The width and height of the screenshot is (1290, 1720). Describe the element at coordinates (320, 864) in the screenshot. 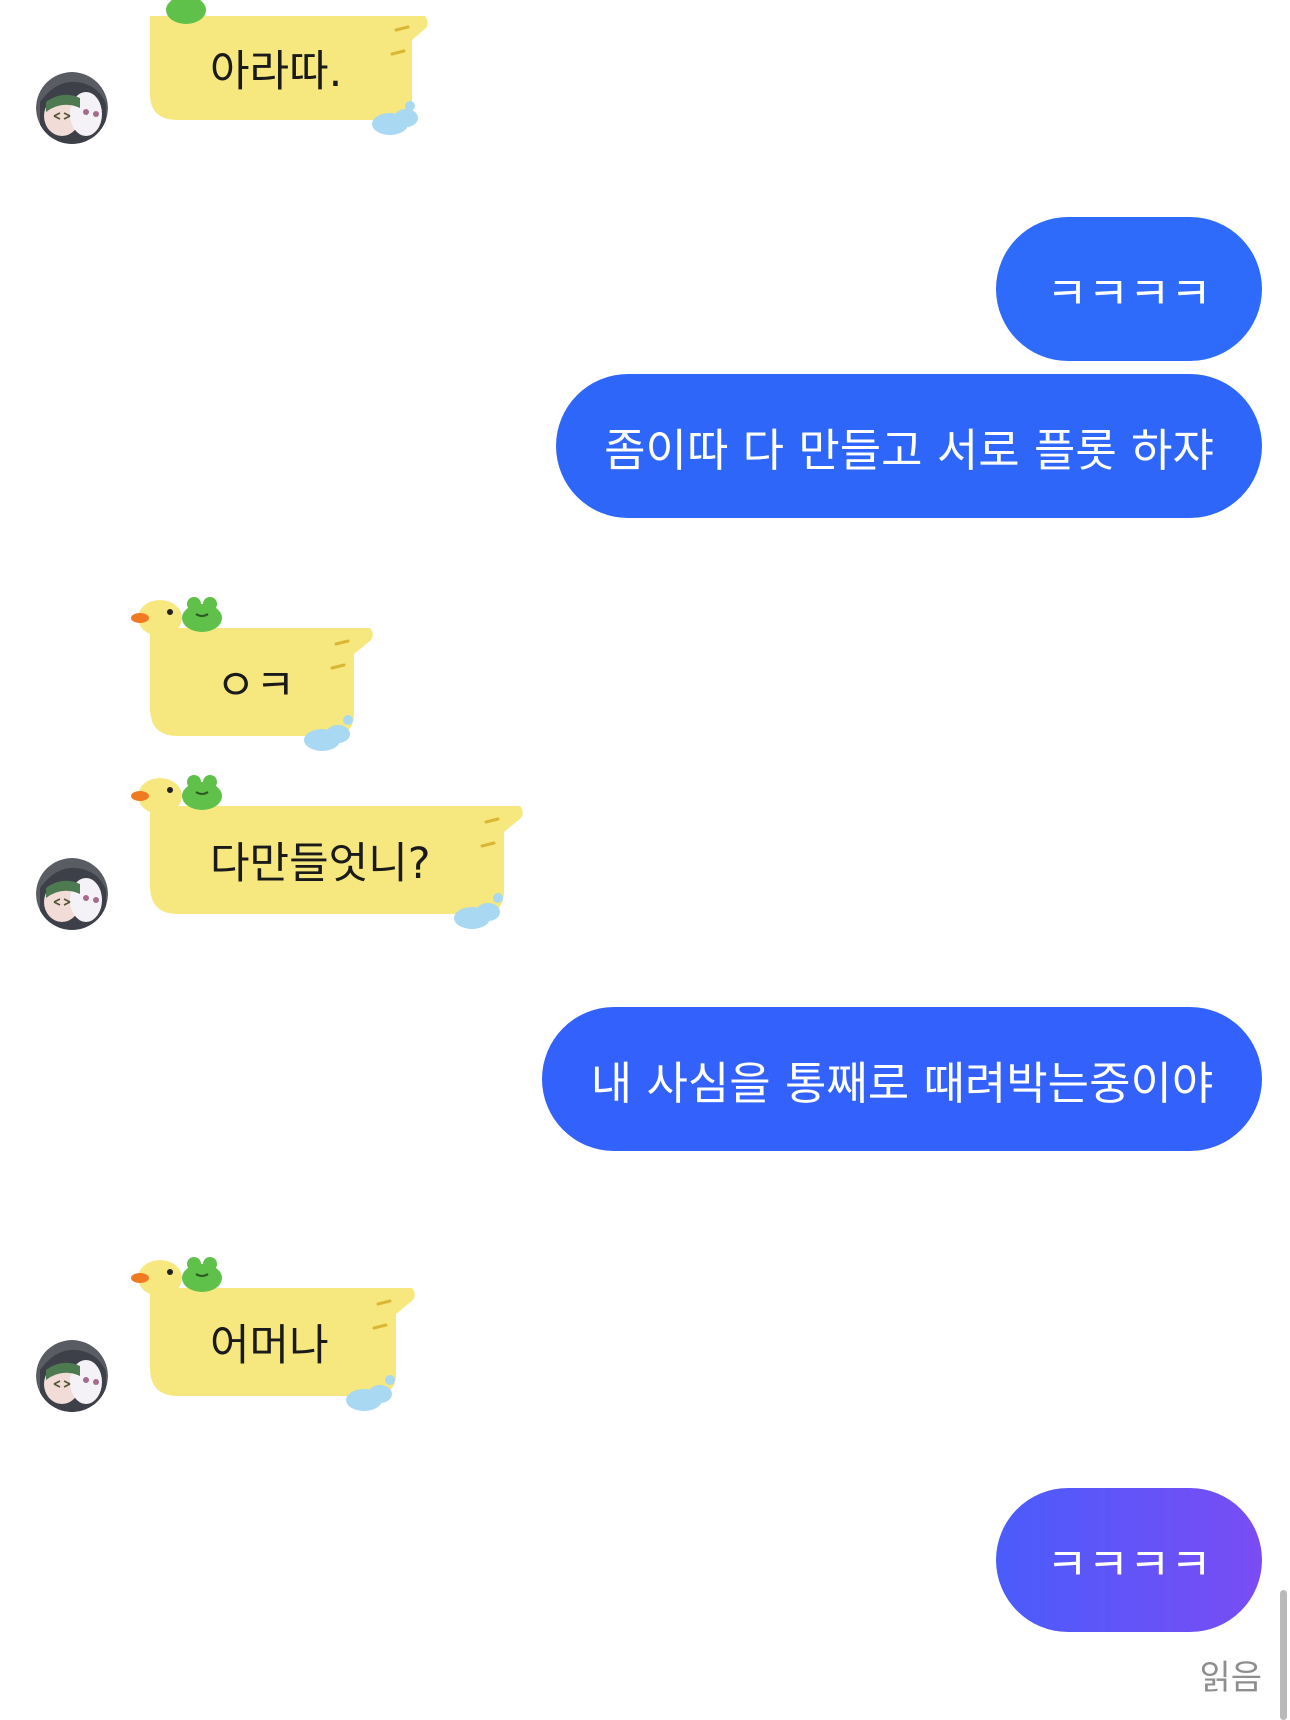

I see `message-text: 다만들엇니?` at that location.